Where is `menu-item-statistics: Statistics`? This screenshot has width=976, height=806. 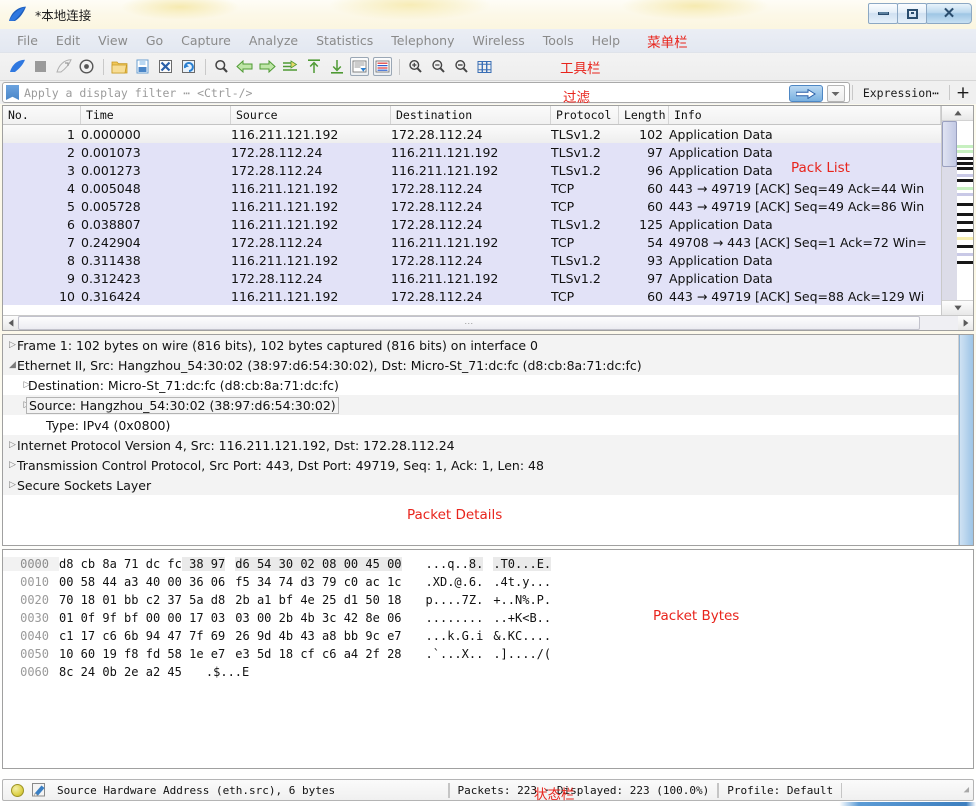 menu-item-statistics: Statistics is located at coordinates (344, 40).